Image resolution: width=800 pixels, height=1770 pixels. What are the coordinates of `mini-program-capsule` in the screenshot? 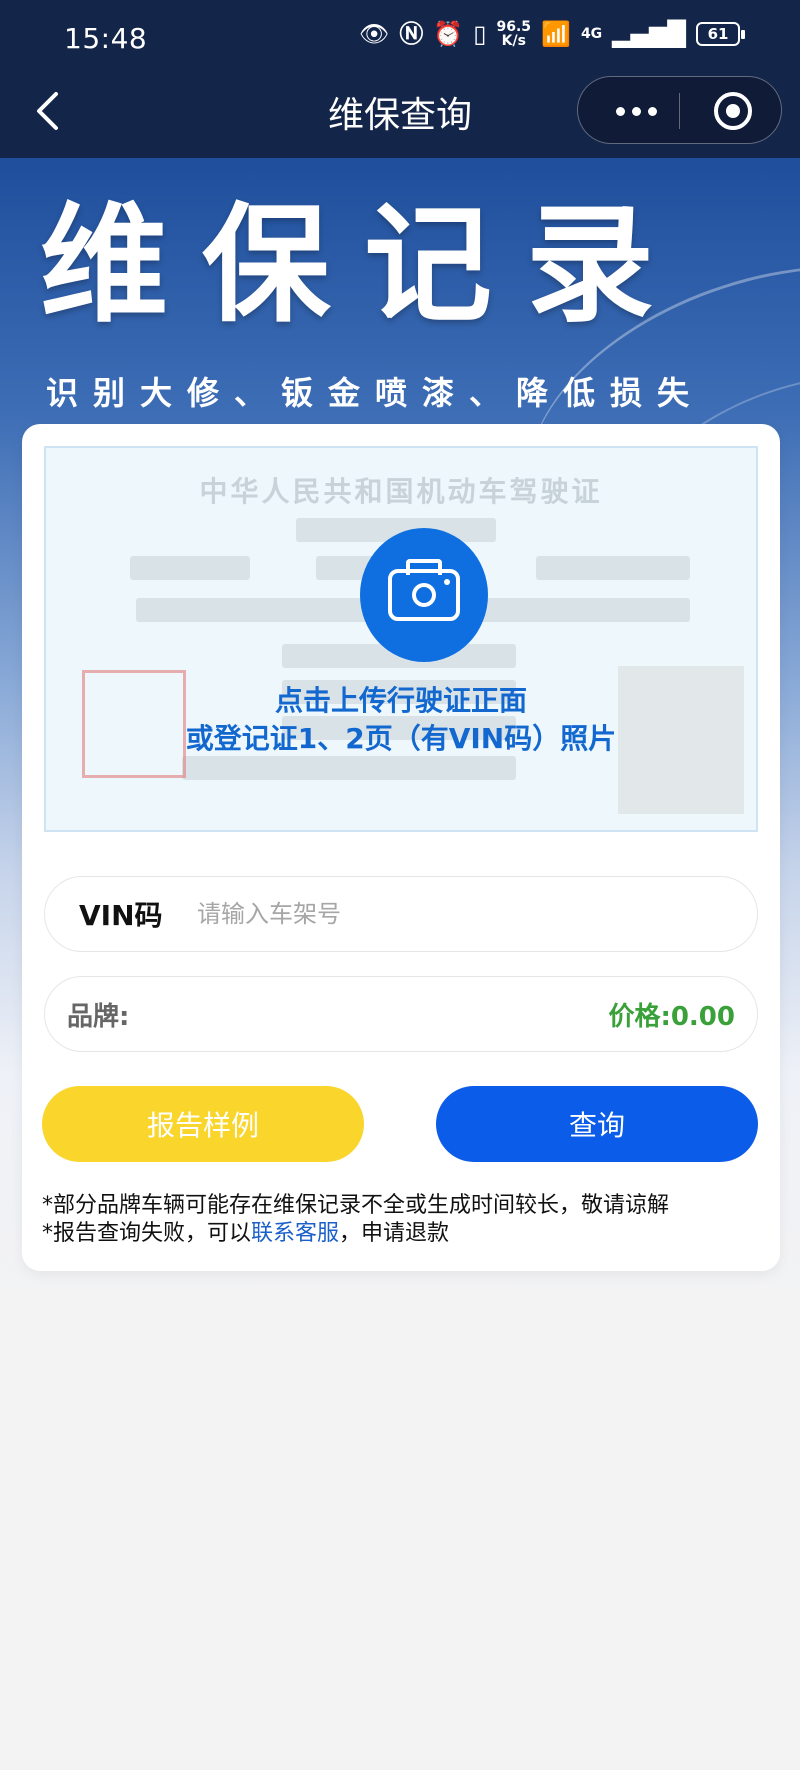 It's located at (679, 110).